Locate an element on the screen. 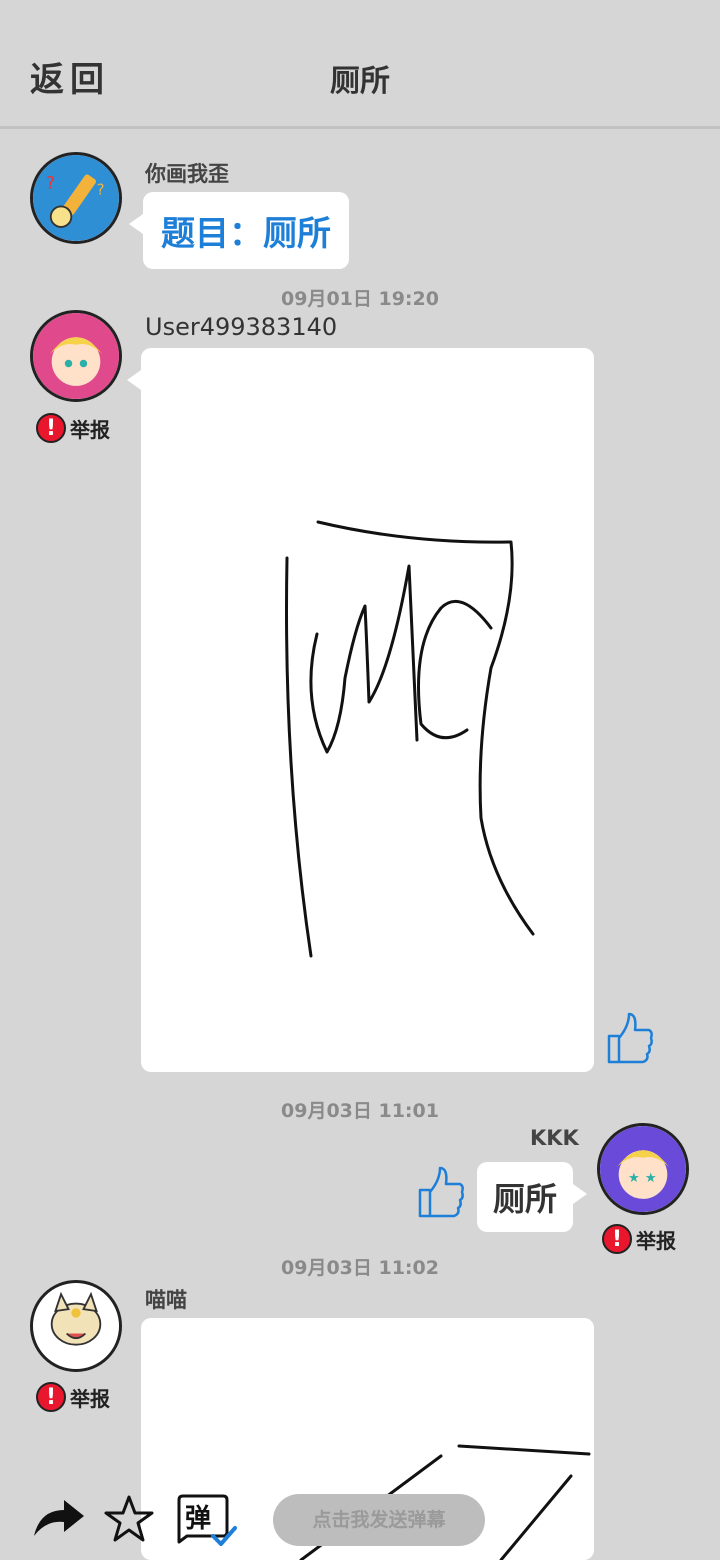 The image size is (720, 1560). danmaku-input: 点击我发送弹幕 is located at coordinates (379, 1520).